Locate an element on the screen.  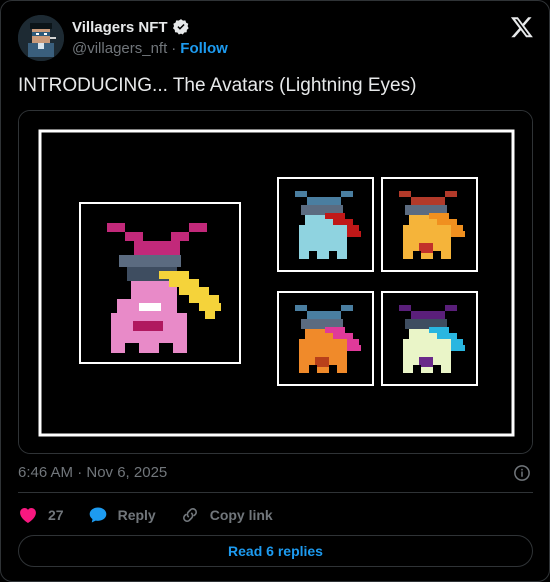
profile-avatar is located at coordinates (41, 38).